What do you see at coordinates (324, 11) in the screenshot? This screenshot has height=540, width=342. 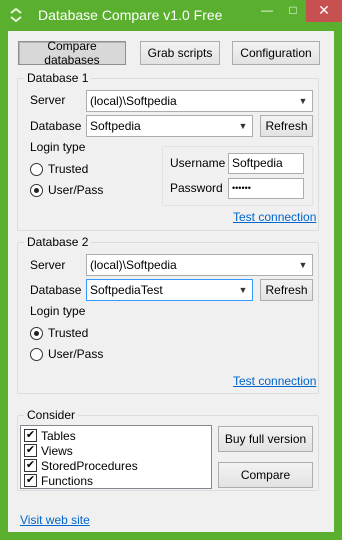 I see `close-button: ✕` at bounding box center [324, 11].